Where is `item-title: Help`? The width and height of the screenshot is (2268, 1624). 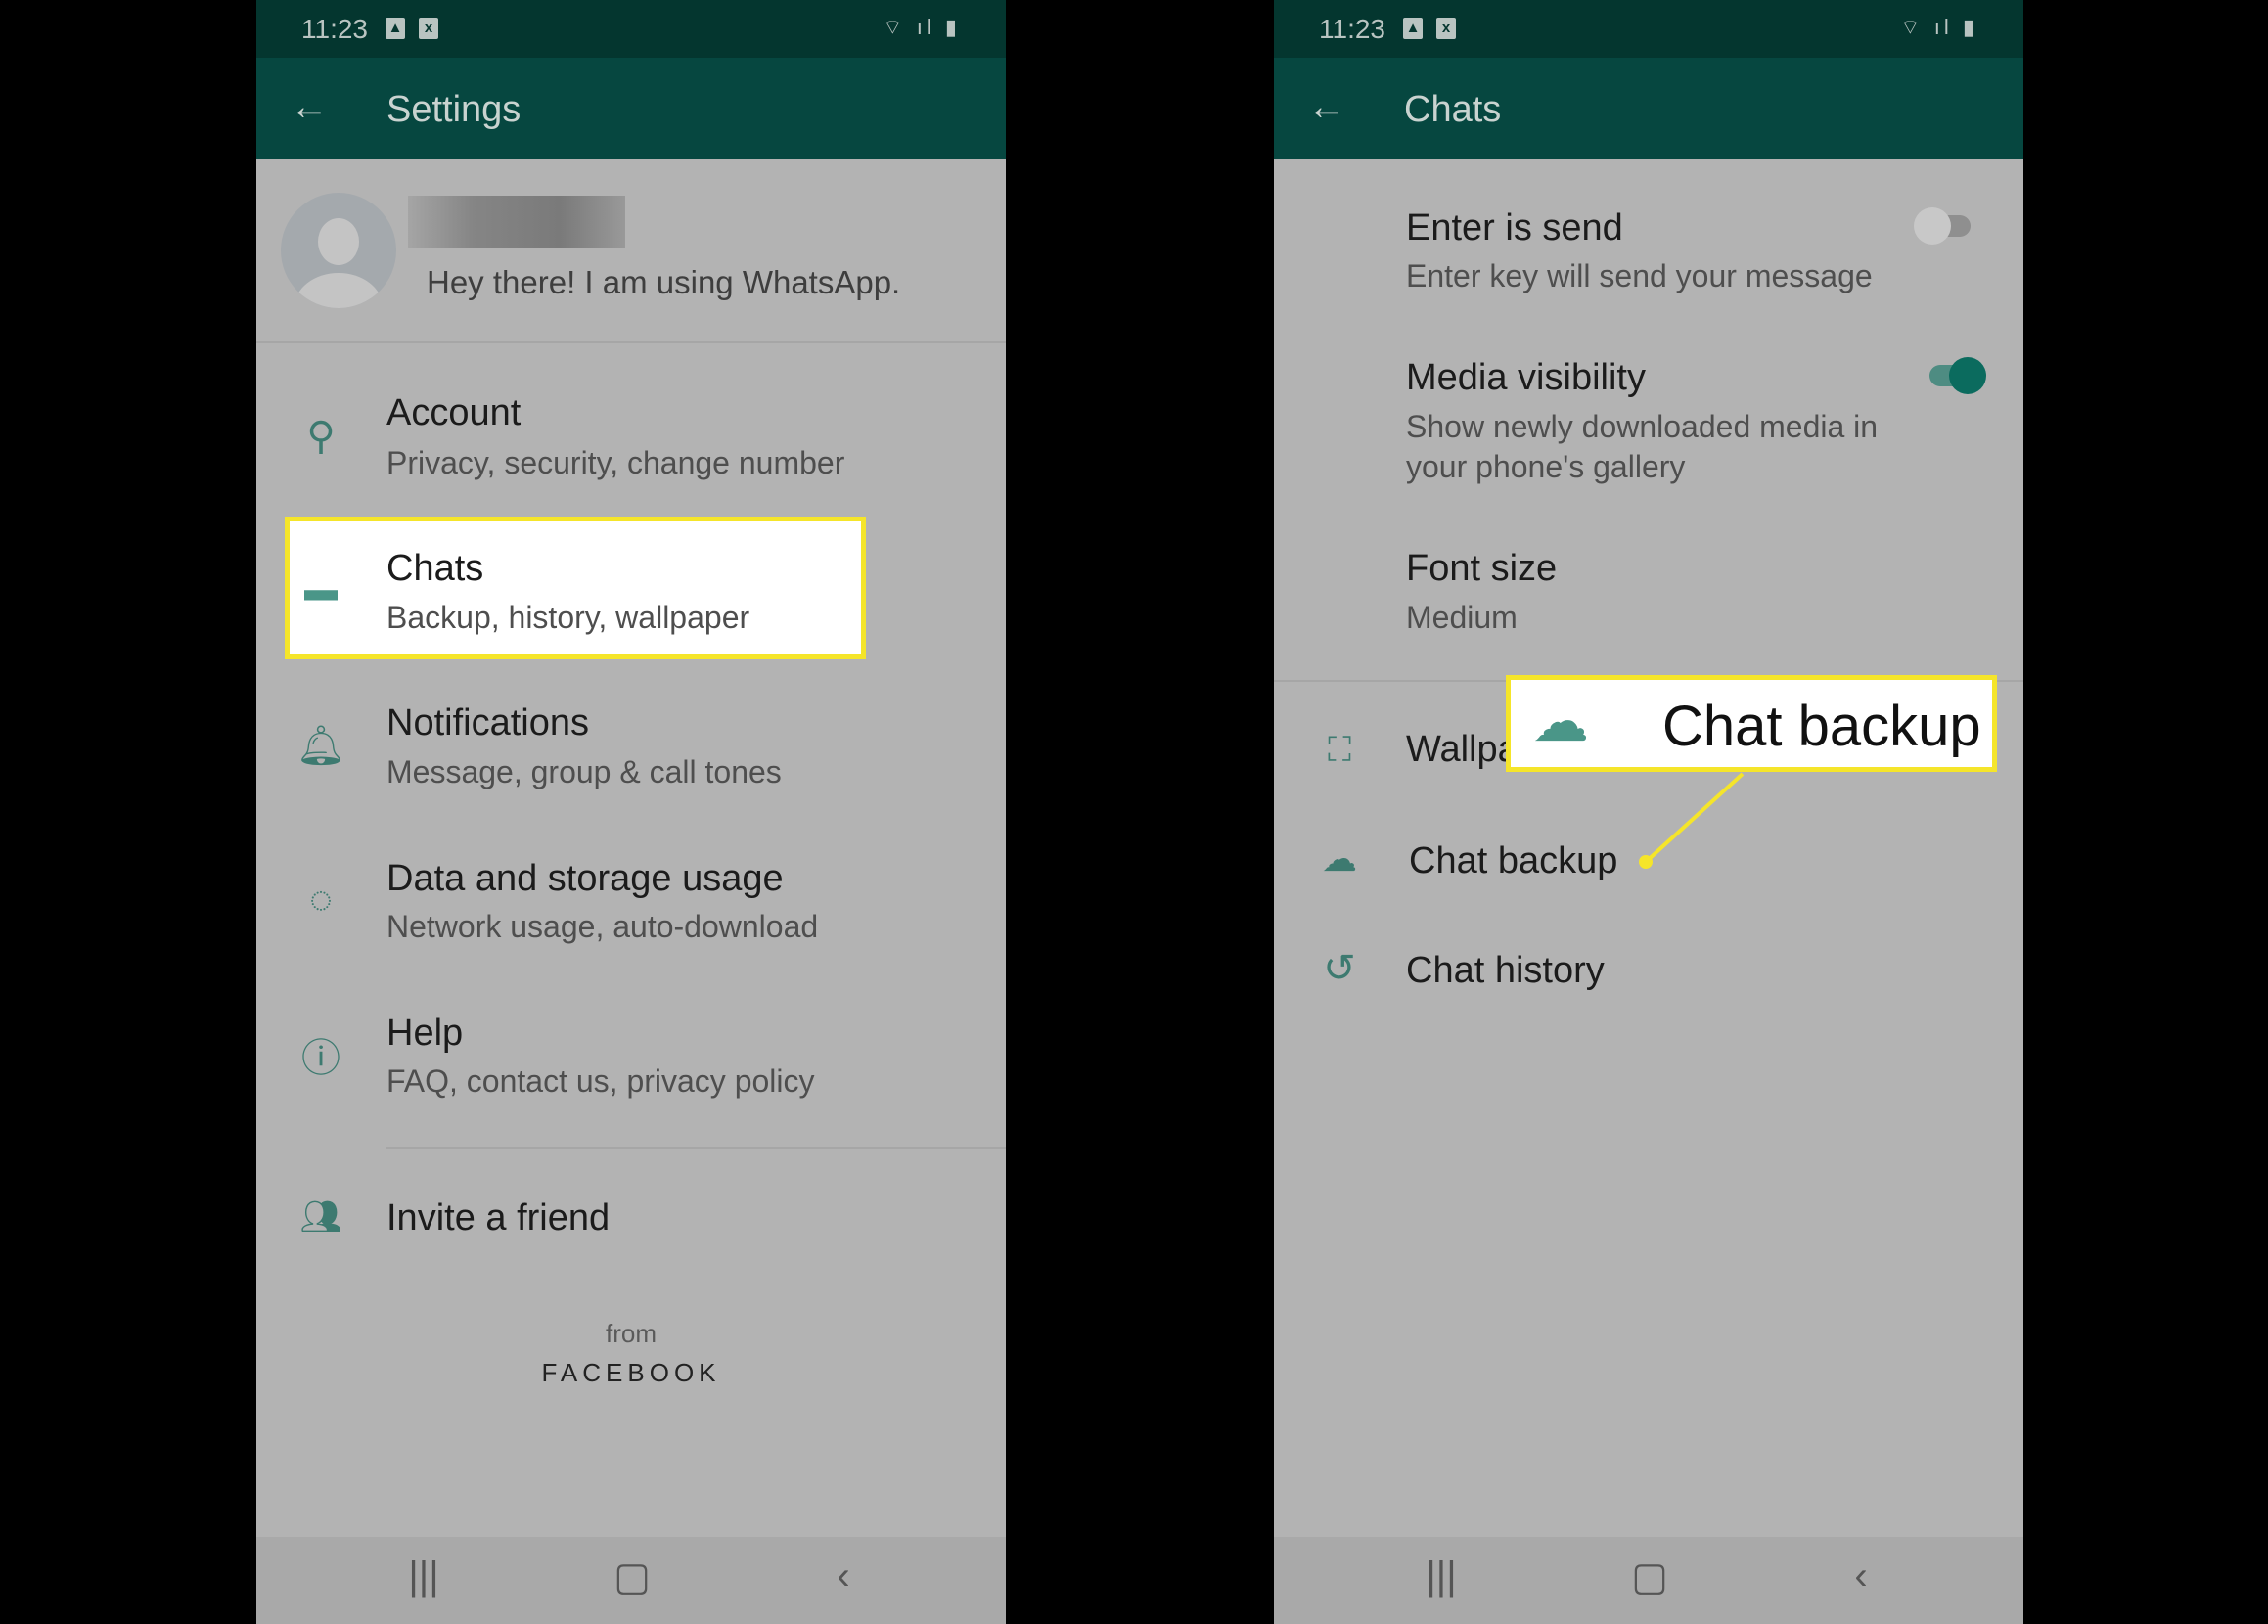
item-title: Help is located at coordinates (425, 1033).